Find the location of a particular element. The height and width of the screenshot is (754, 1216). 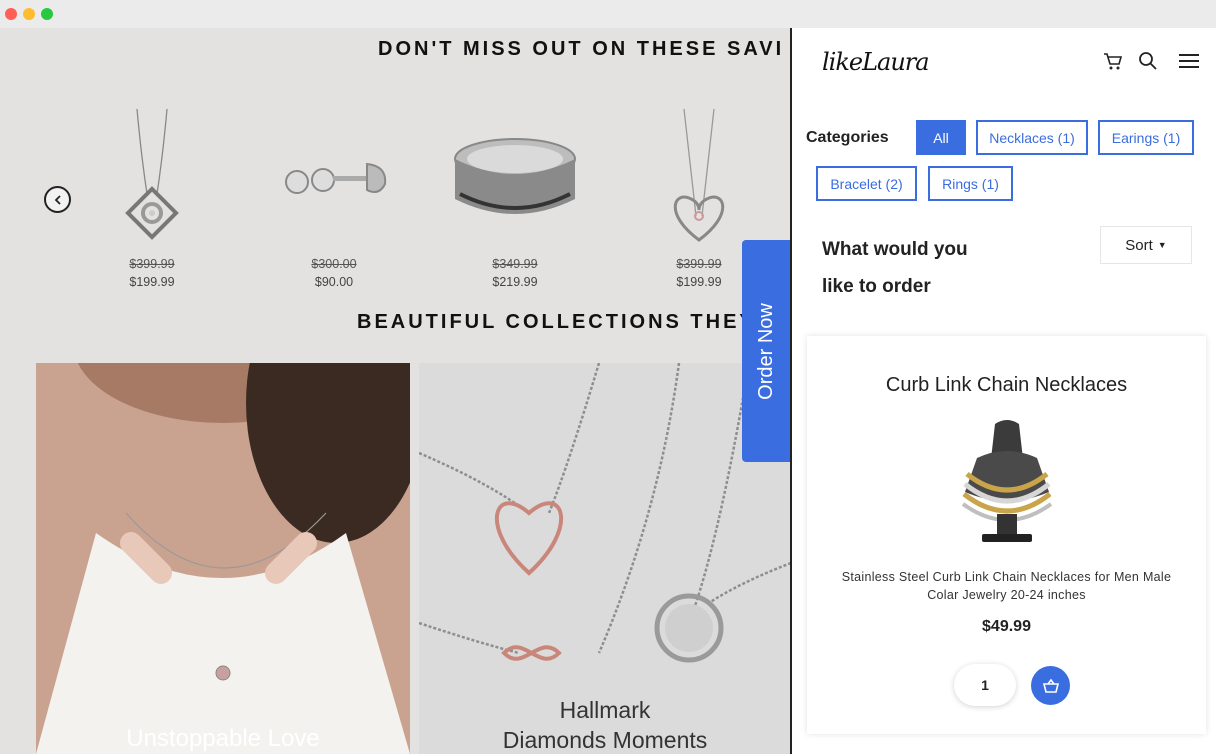

product-card: $399.99 $199.99 is located at coordinates (152, 199).